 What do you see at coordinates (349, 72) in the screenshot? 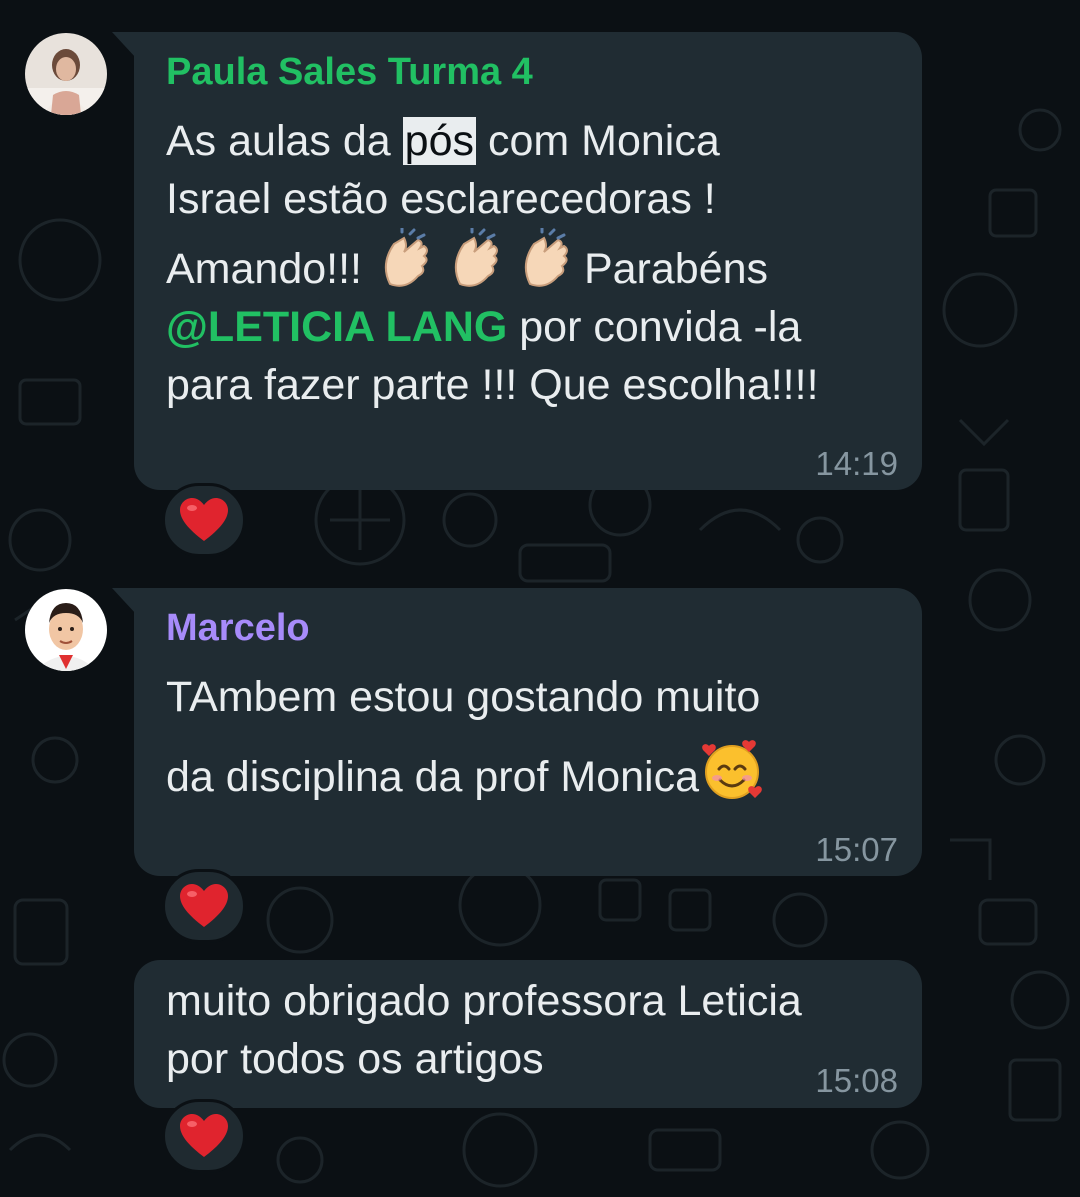
I see `sender-name: Paula Sales Turma 4` at bounding box center [349, 72].